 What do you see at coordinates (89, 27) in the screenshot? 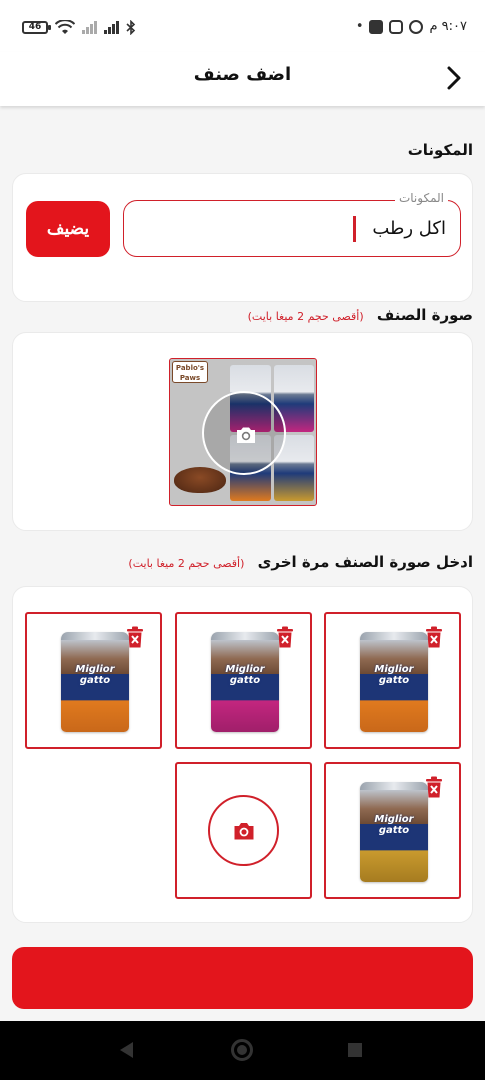
I see `signal-icon-sim2` at bounding box center [89, 27].